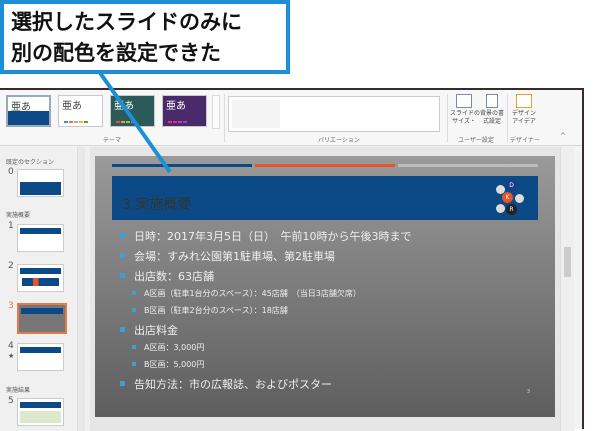 Image resolution: width=600 pixels, height=431 pixels. Describe the element at coordinates (145, 37) in the screenshot. I see `callout-box: 選択したスライドのみに 別の配色を設定できた` at that location.